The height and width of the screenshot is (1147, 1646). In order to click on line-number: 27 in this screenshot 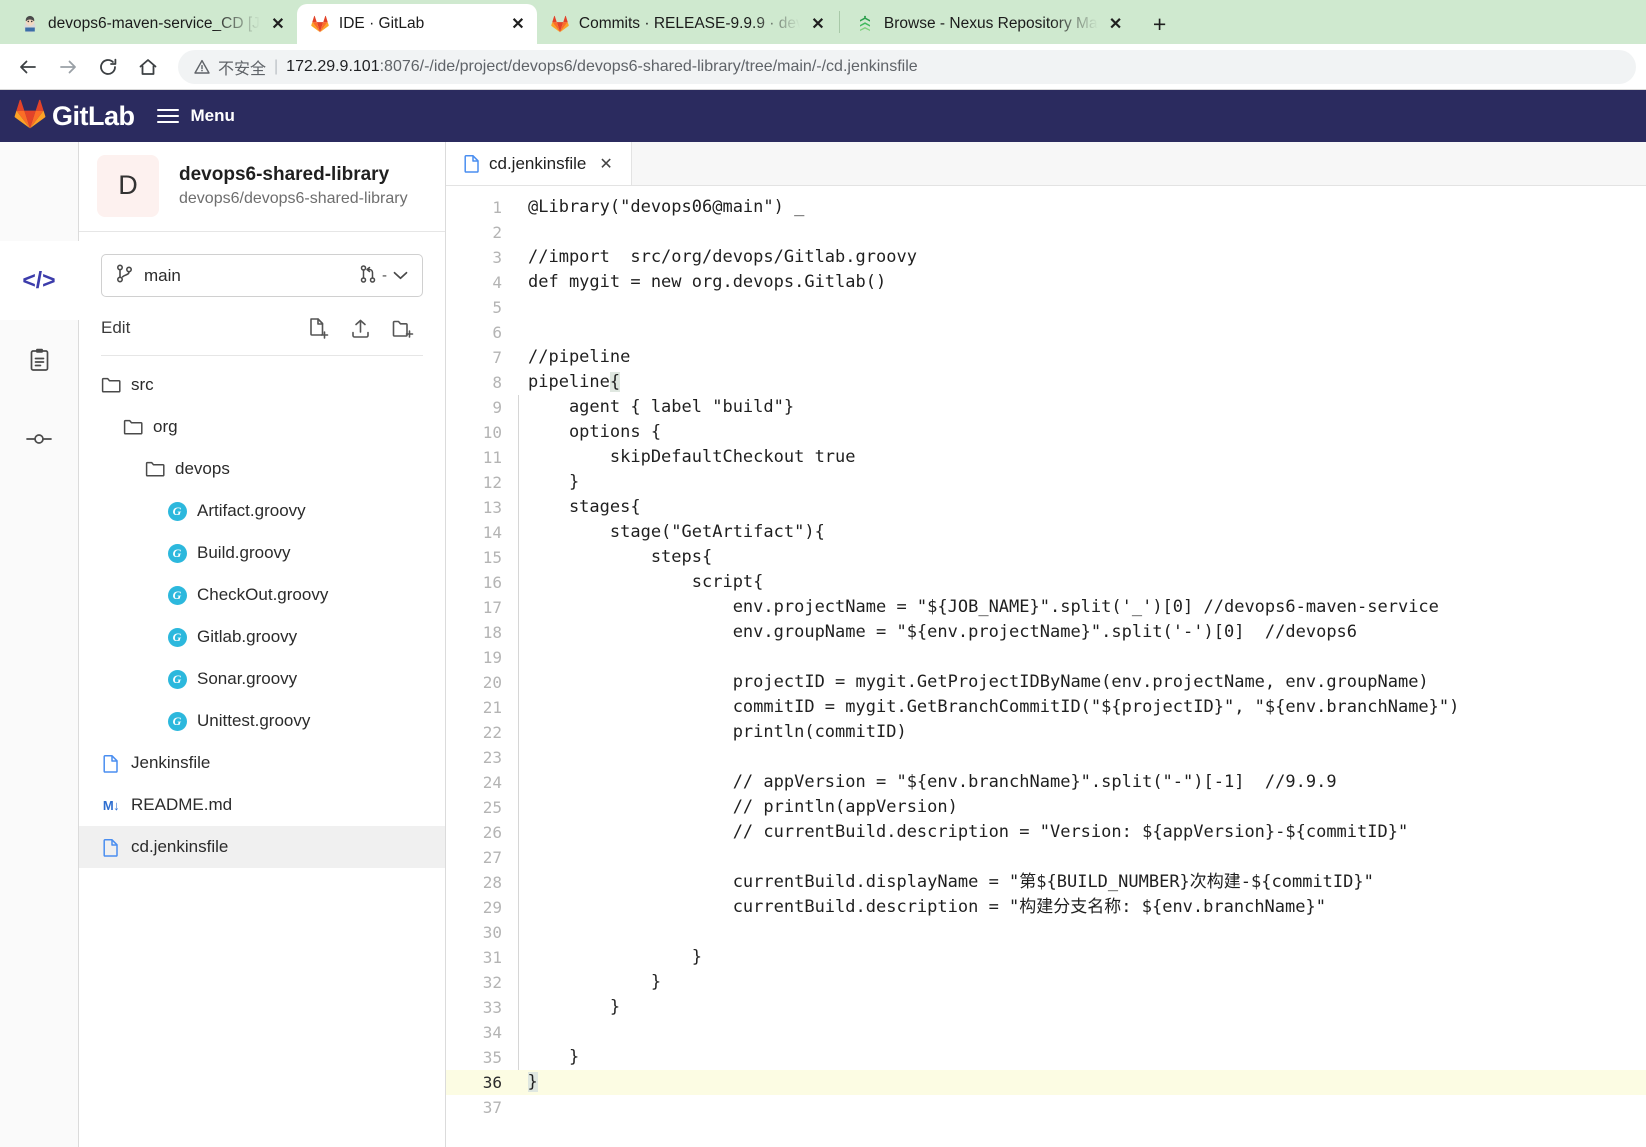, I will do `click(492, 857)`.